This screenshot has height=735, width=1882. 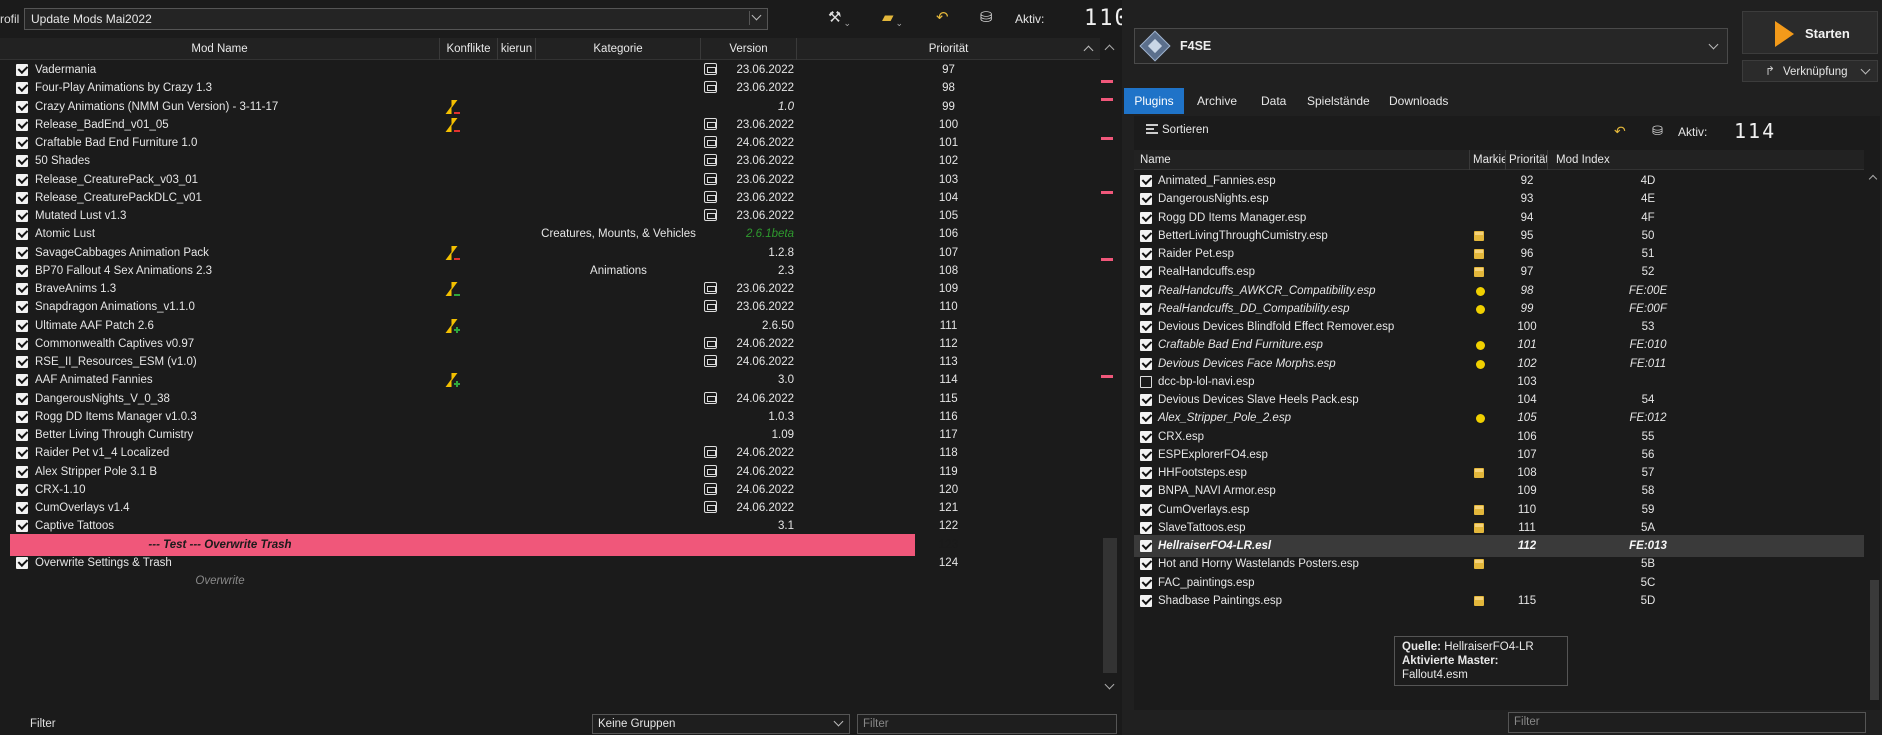 What do you see at coordinates (220, 49) in the screenshot?
I see `header-mod-name: Mod Name` at bounding box center [220, 49].